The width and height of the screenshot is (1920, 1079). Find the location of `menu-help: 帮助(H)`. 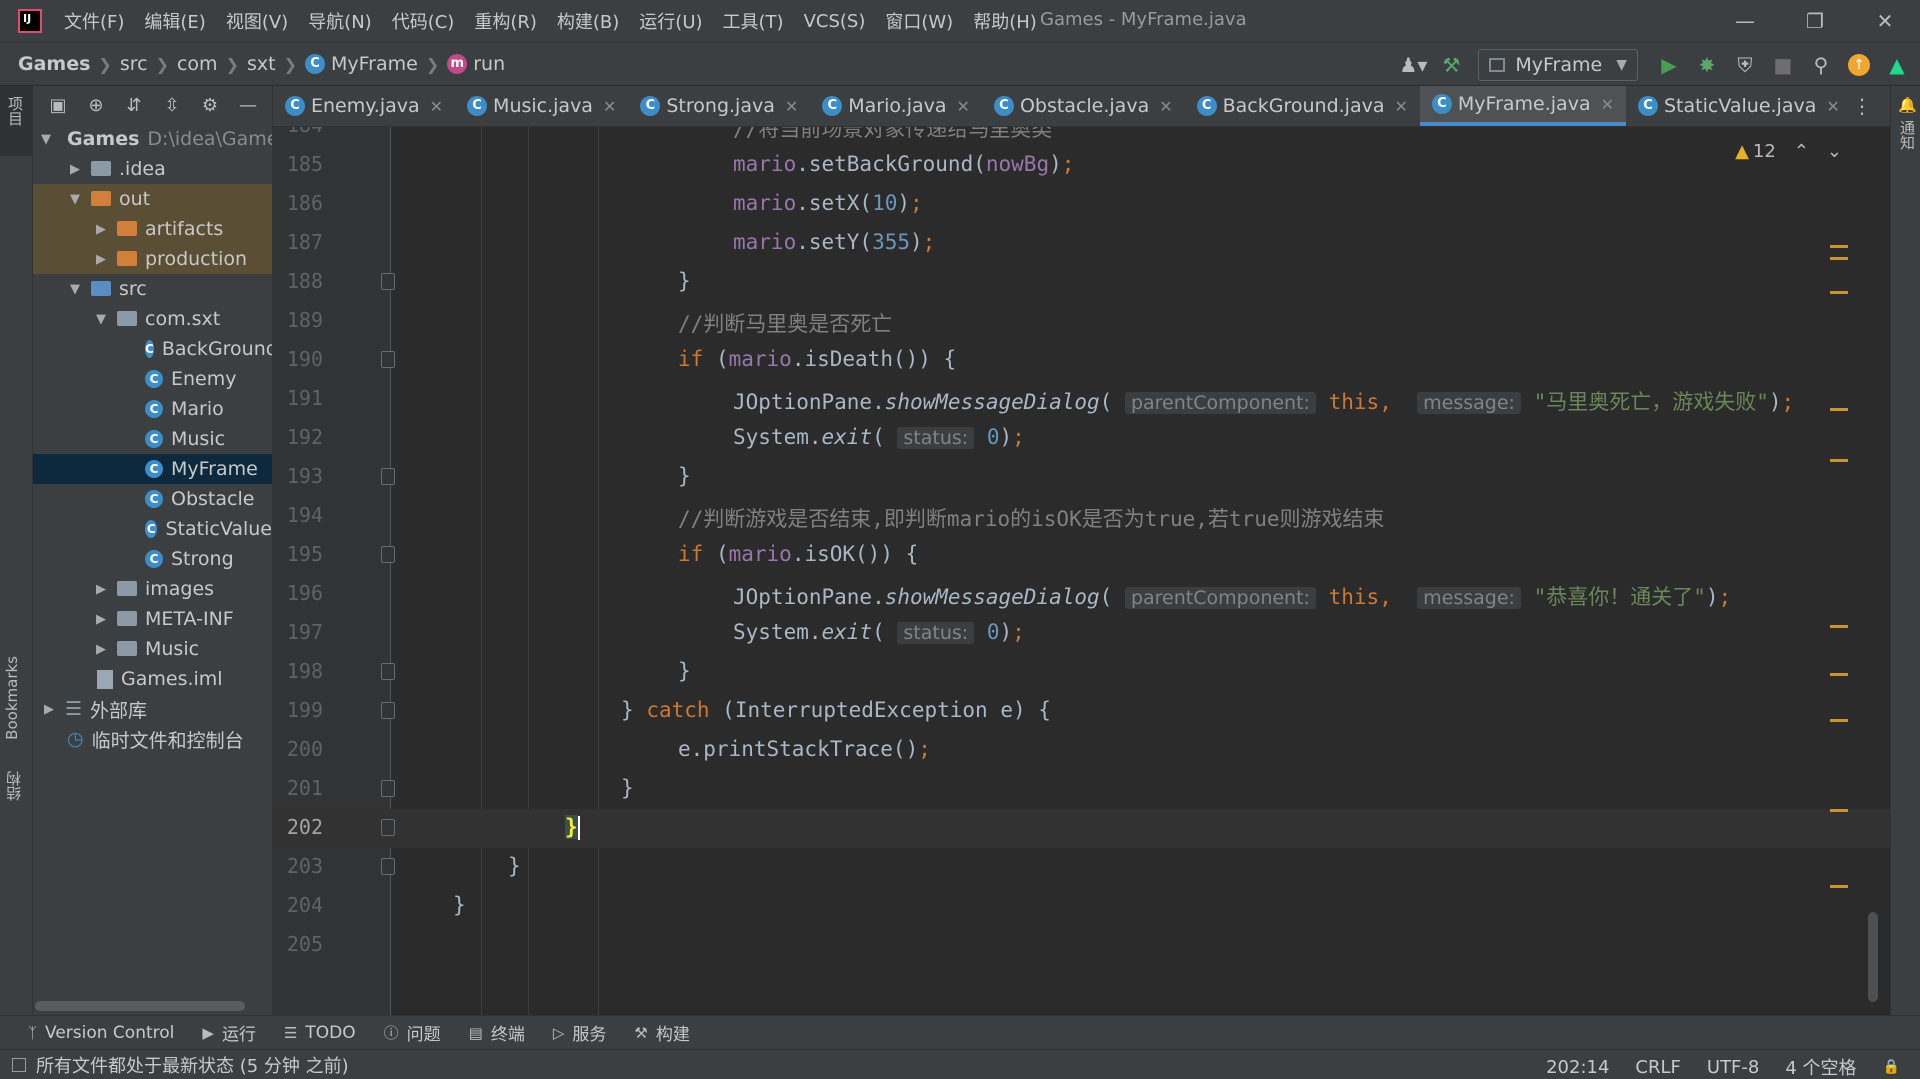

menu-help: 帮助(H) is located at coordinates (1005, 21).